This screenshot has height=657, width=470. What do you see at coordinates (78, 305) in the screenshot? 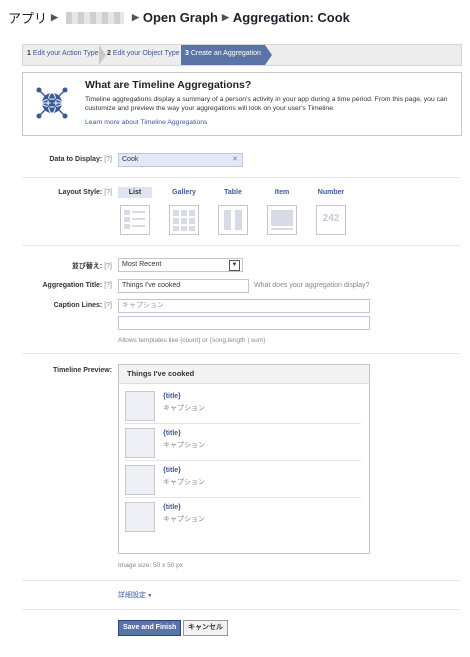
I see `label-text: Caption Lines:` at bounding box center [78, 305].